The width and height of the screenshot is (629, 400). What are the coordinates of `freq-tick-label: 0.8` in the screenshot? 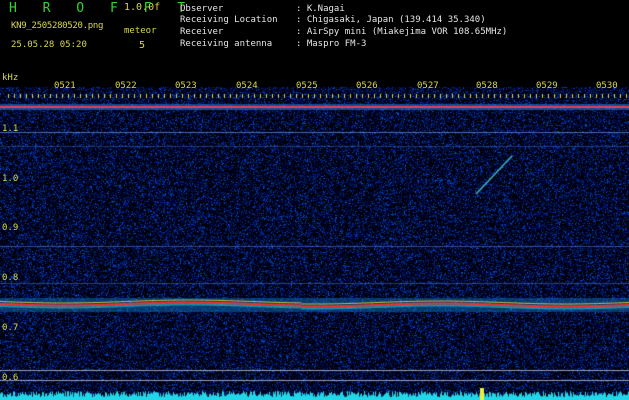 It's located at (10, 278).